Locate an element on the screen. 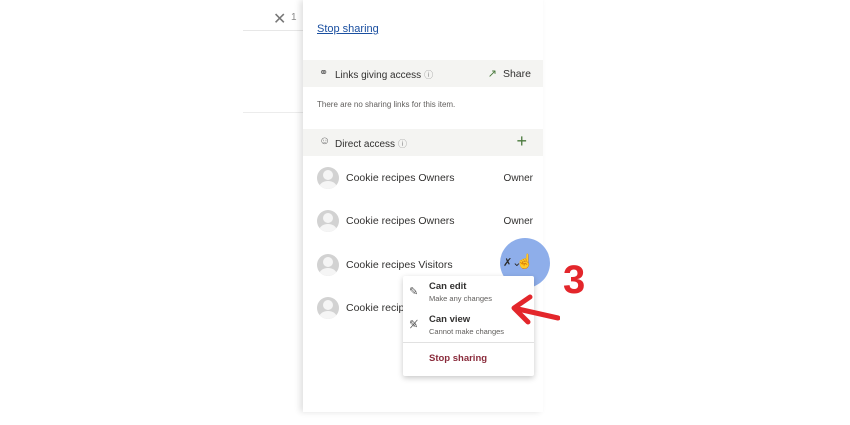  people-icon: ☺ is located at coordinates (325, 141).